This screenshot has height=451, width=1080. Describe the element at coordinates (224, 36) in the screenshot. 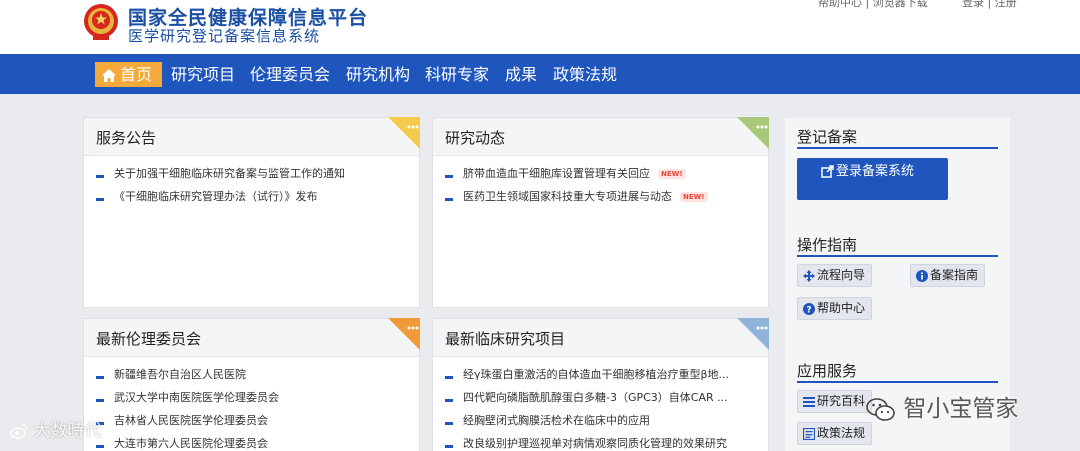

I see `system-subtitle: 医学研究登记备案信息系统` at that location.